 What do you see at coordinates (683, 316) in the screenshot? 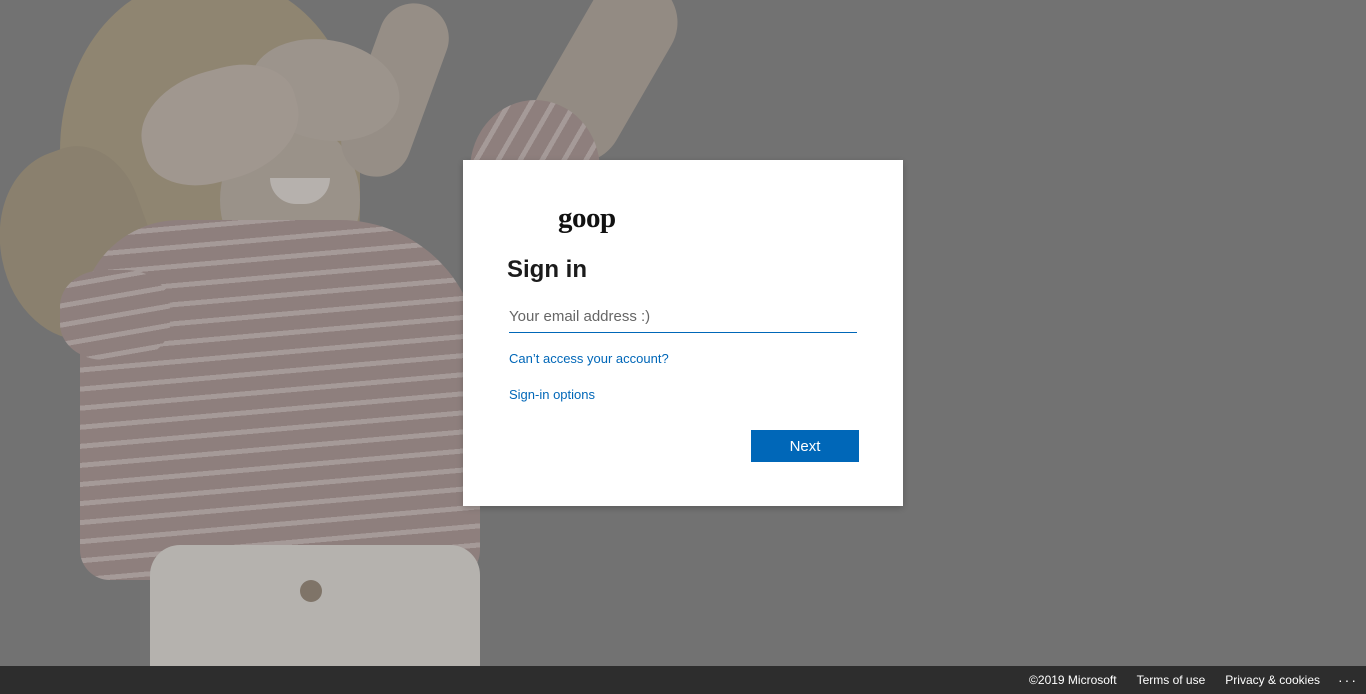
I see `email-field` at bounding box center [683, 316].